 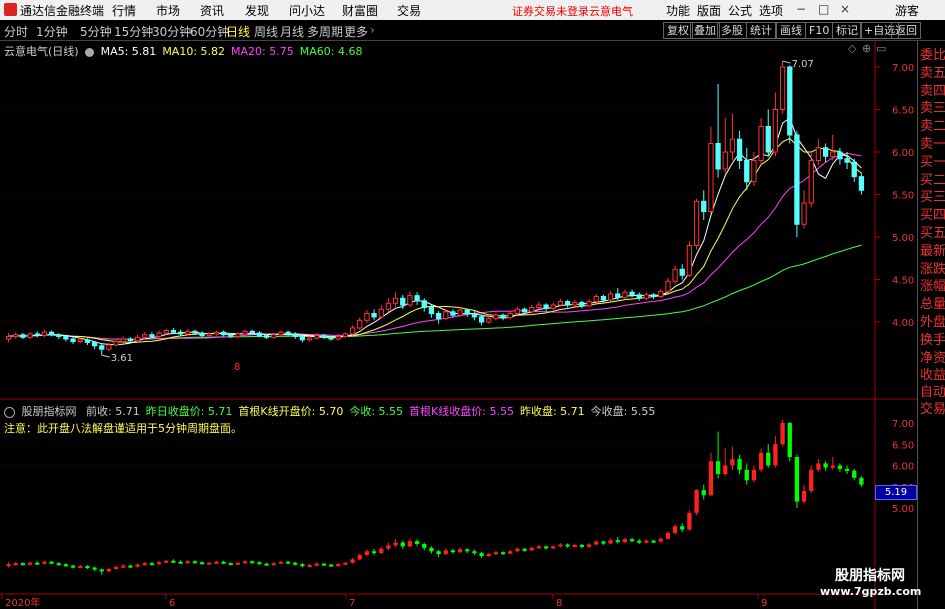 I want to click on side-panel-item: 买三, so click(x=932, y=197).